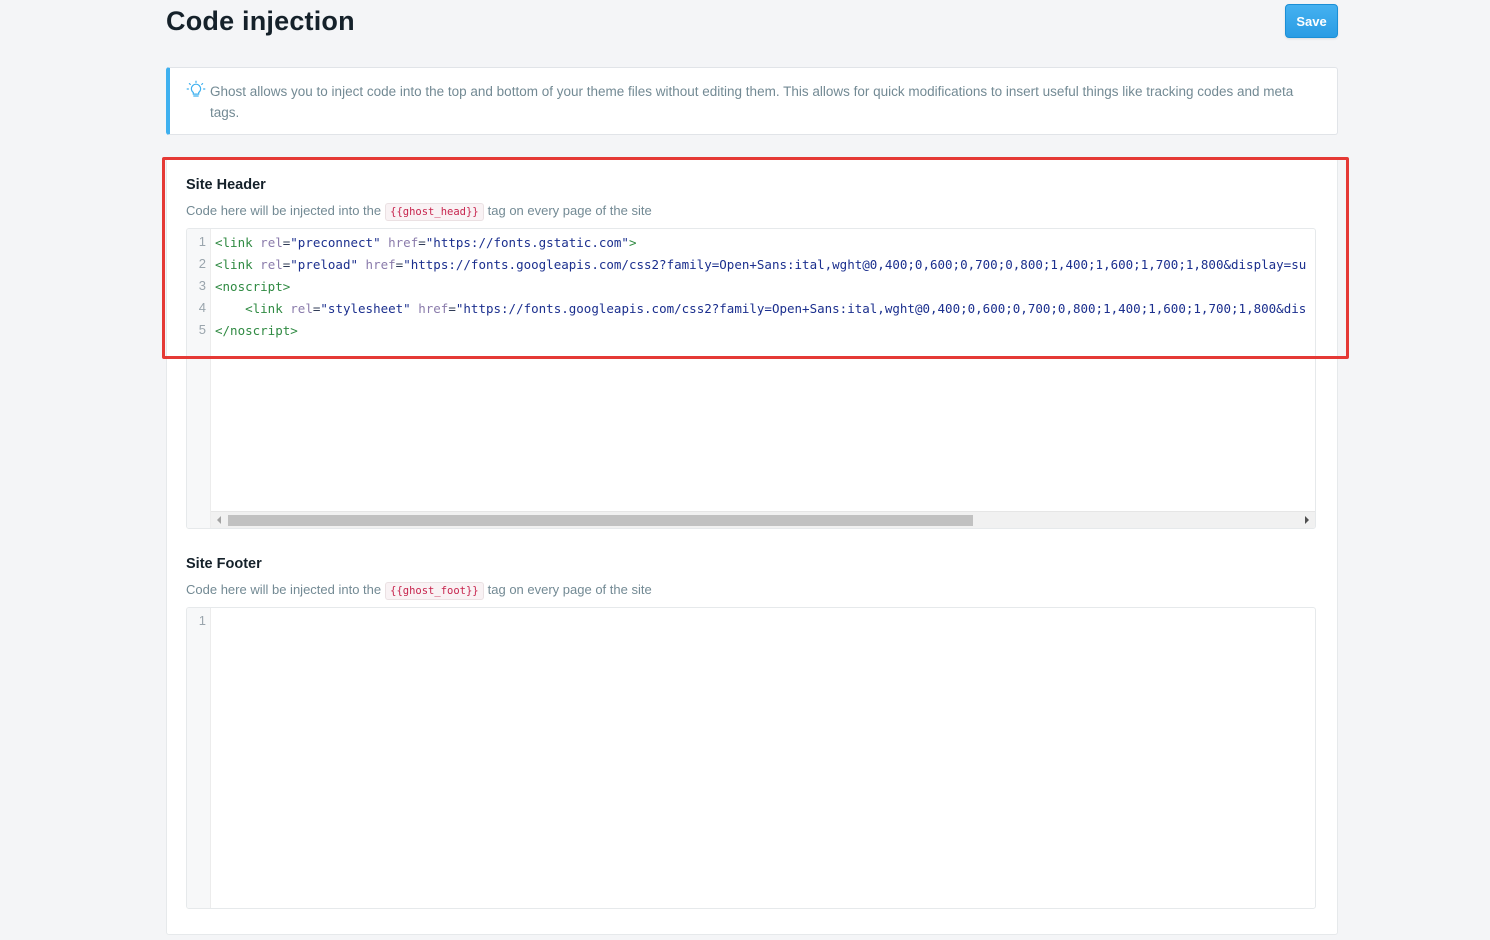 This screenshot has width=1490, height=940. What do you see at coordinates (1311, 21) in the screenshot?
I see `save-button: Save` at bounding box center [1311, 21].